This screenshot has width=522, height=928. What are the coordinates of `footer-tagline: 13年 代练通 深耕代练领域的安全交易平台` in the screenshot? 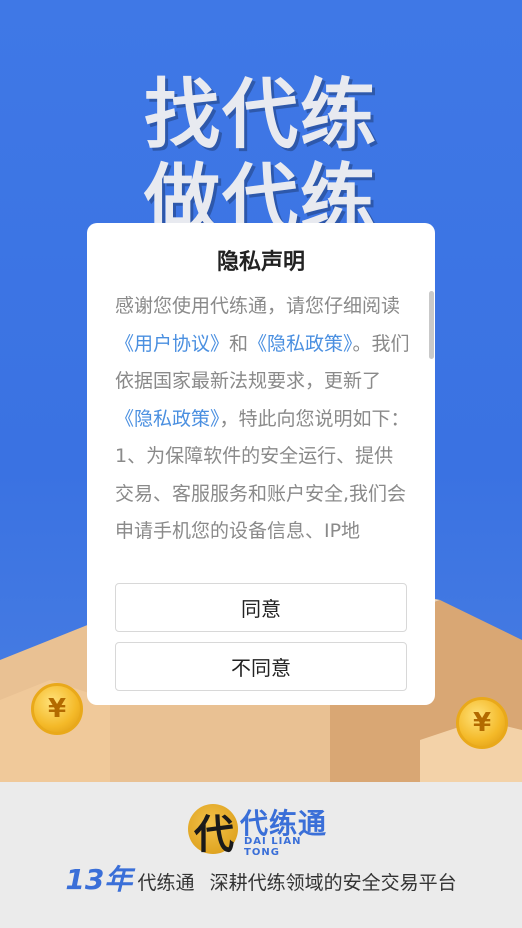 It's located at (261, 878).